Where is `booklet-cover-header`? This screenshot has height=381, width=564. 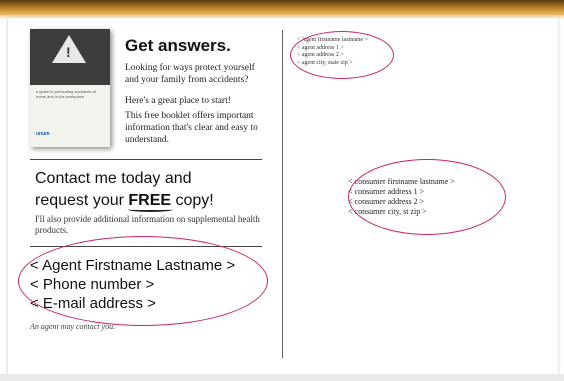
booklet-cover-header is located at coordinates (70, 57).